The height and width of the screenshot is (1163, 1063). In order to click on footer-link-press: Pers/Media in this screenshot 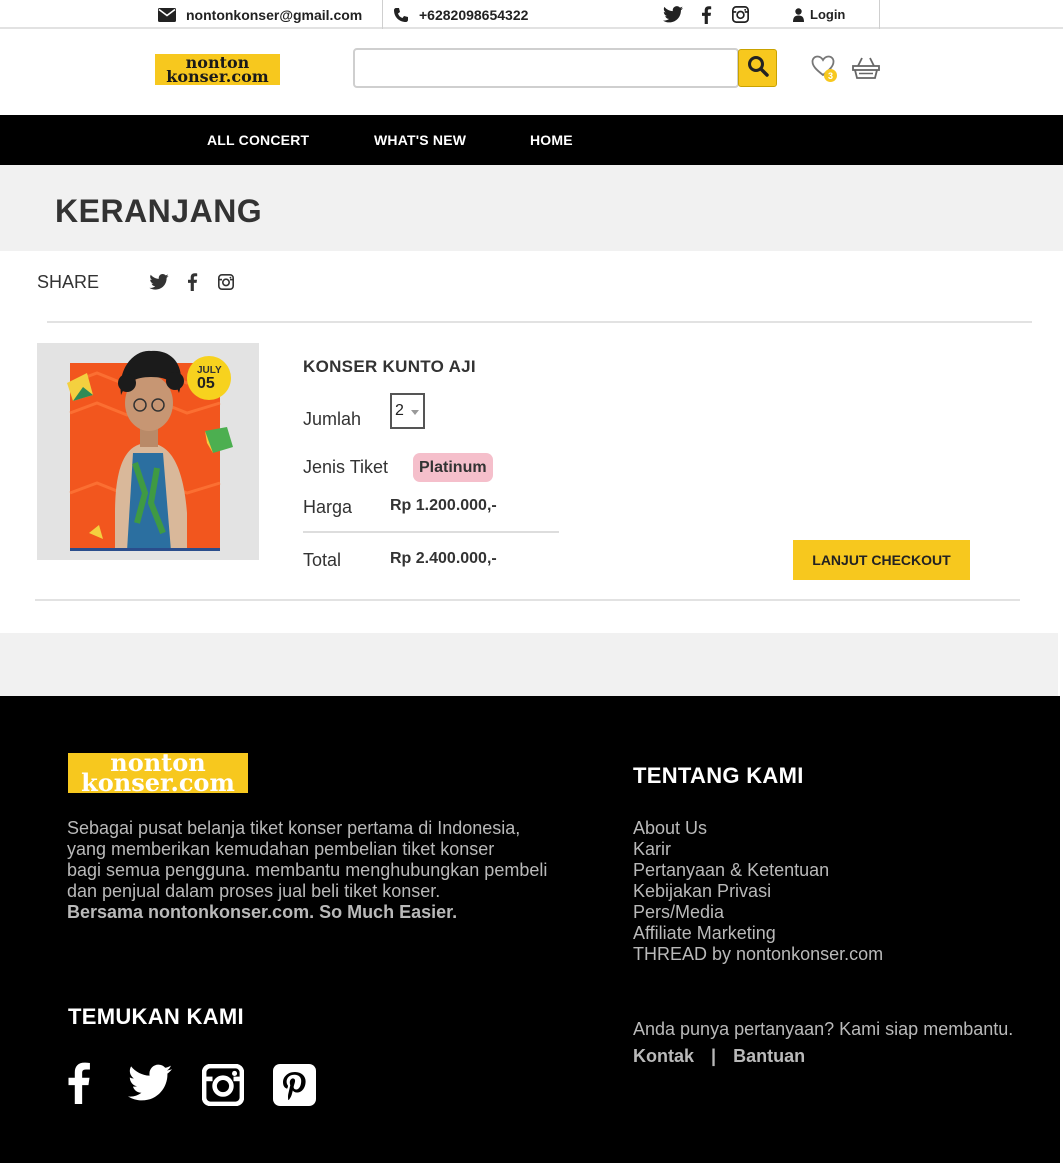, I will do `click(758, 912)`.